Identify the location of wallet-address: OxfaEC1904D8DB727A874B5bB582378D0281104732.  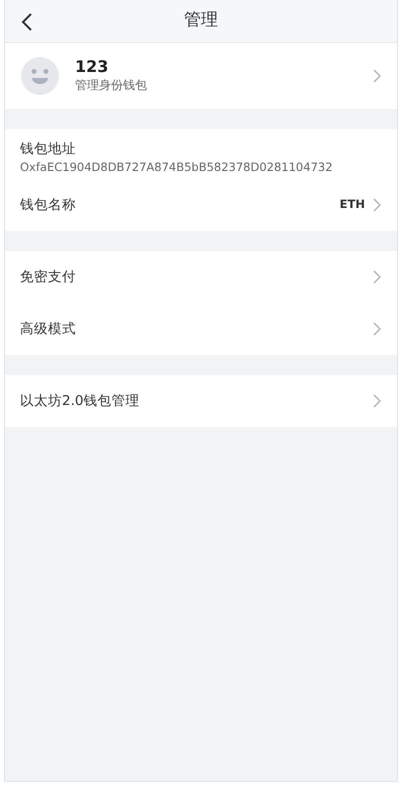
(177, 167).